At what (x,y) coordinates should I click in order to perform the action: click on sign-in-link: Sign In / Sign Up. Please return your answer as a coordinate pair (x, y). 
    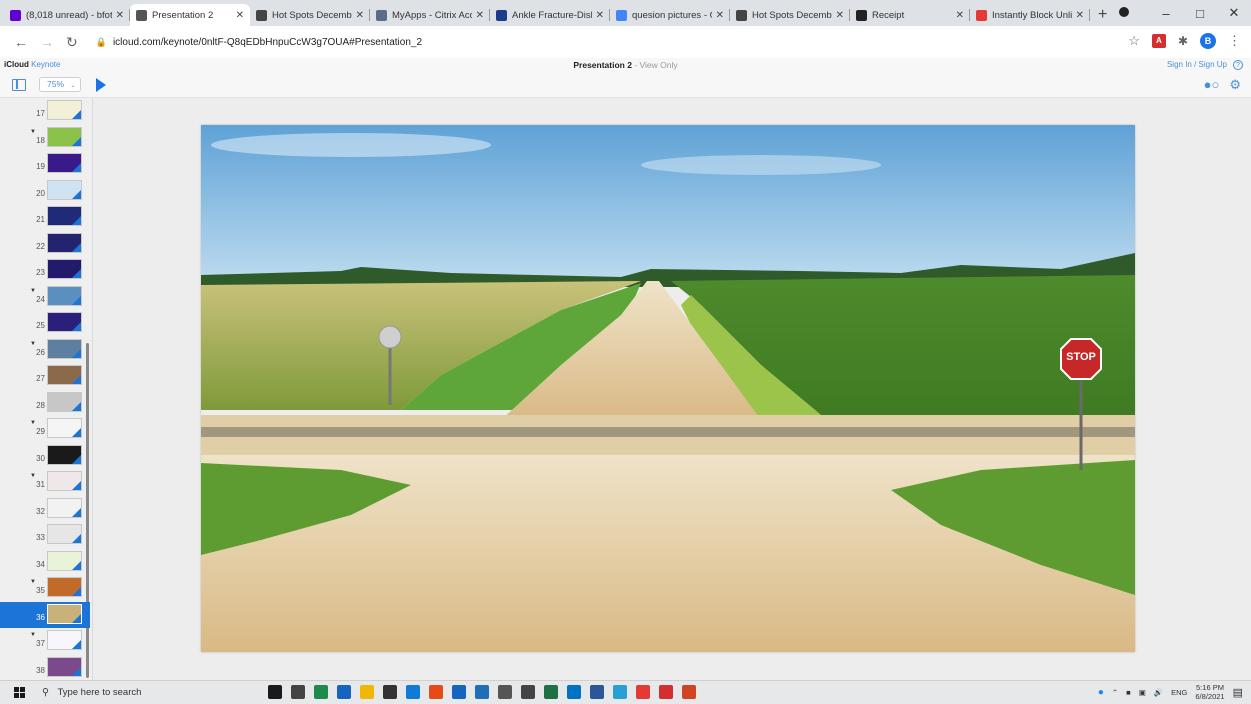
    Looking at the image, I should click on (1197, 65).